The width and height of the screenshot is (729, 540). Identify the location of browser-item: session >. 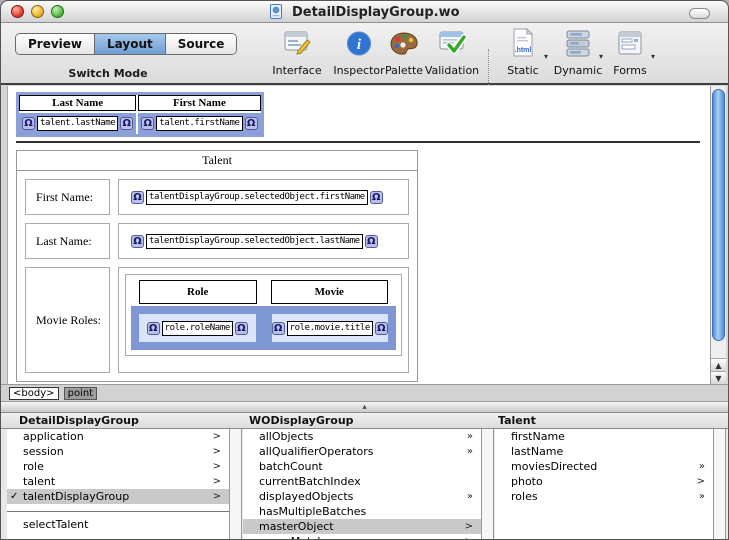
(118, 451).